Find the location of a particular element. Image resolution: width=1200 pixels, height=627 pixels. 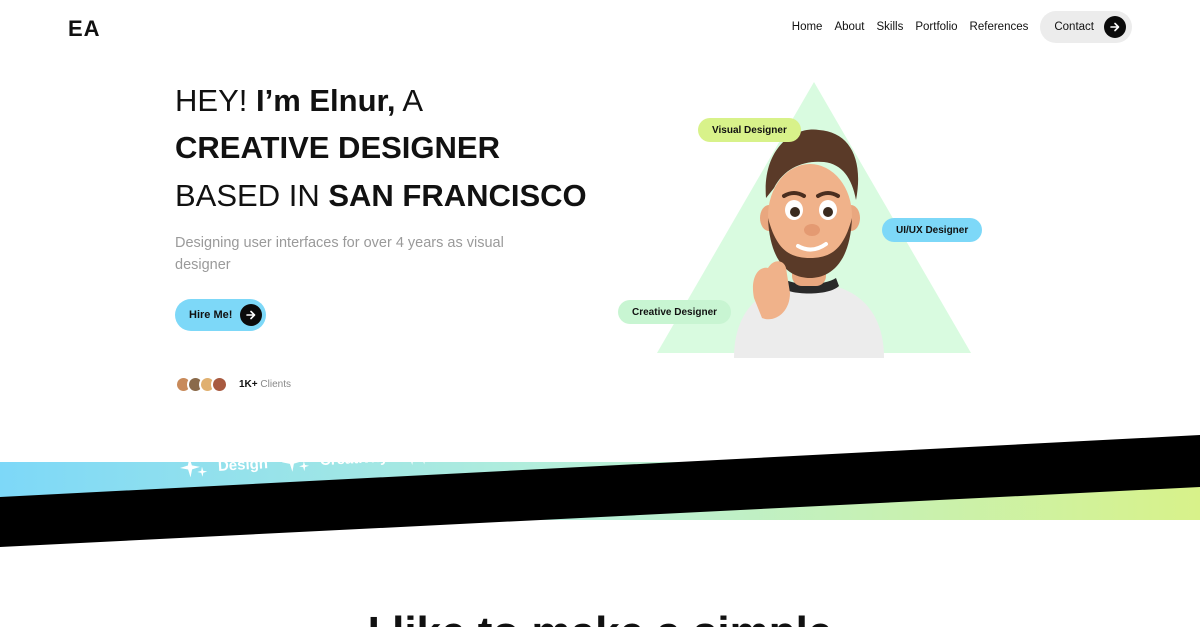

tag-visual-designer: Visual Designer is located at coordinates (749, 130).